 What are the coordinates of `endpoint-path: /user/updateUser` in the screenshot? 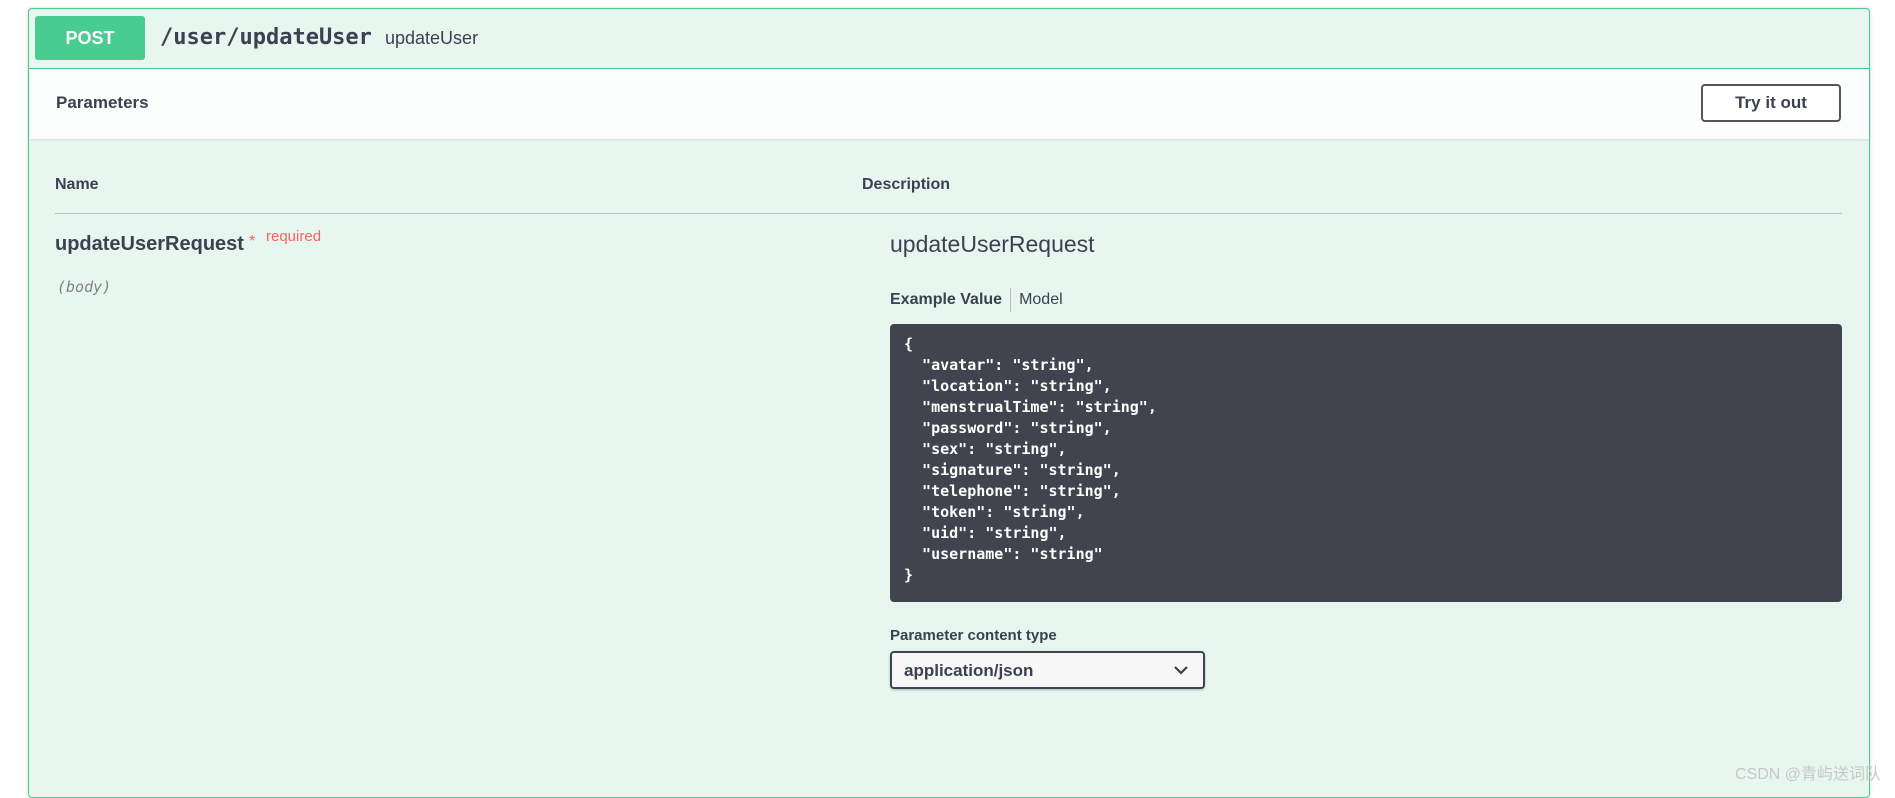 It's located at (266, 37).